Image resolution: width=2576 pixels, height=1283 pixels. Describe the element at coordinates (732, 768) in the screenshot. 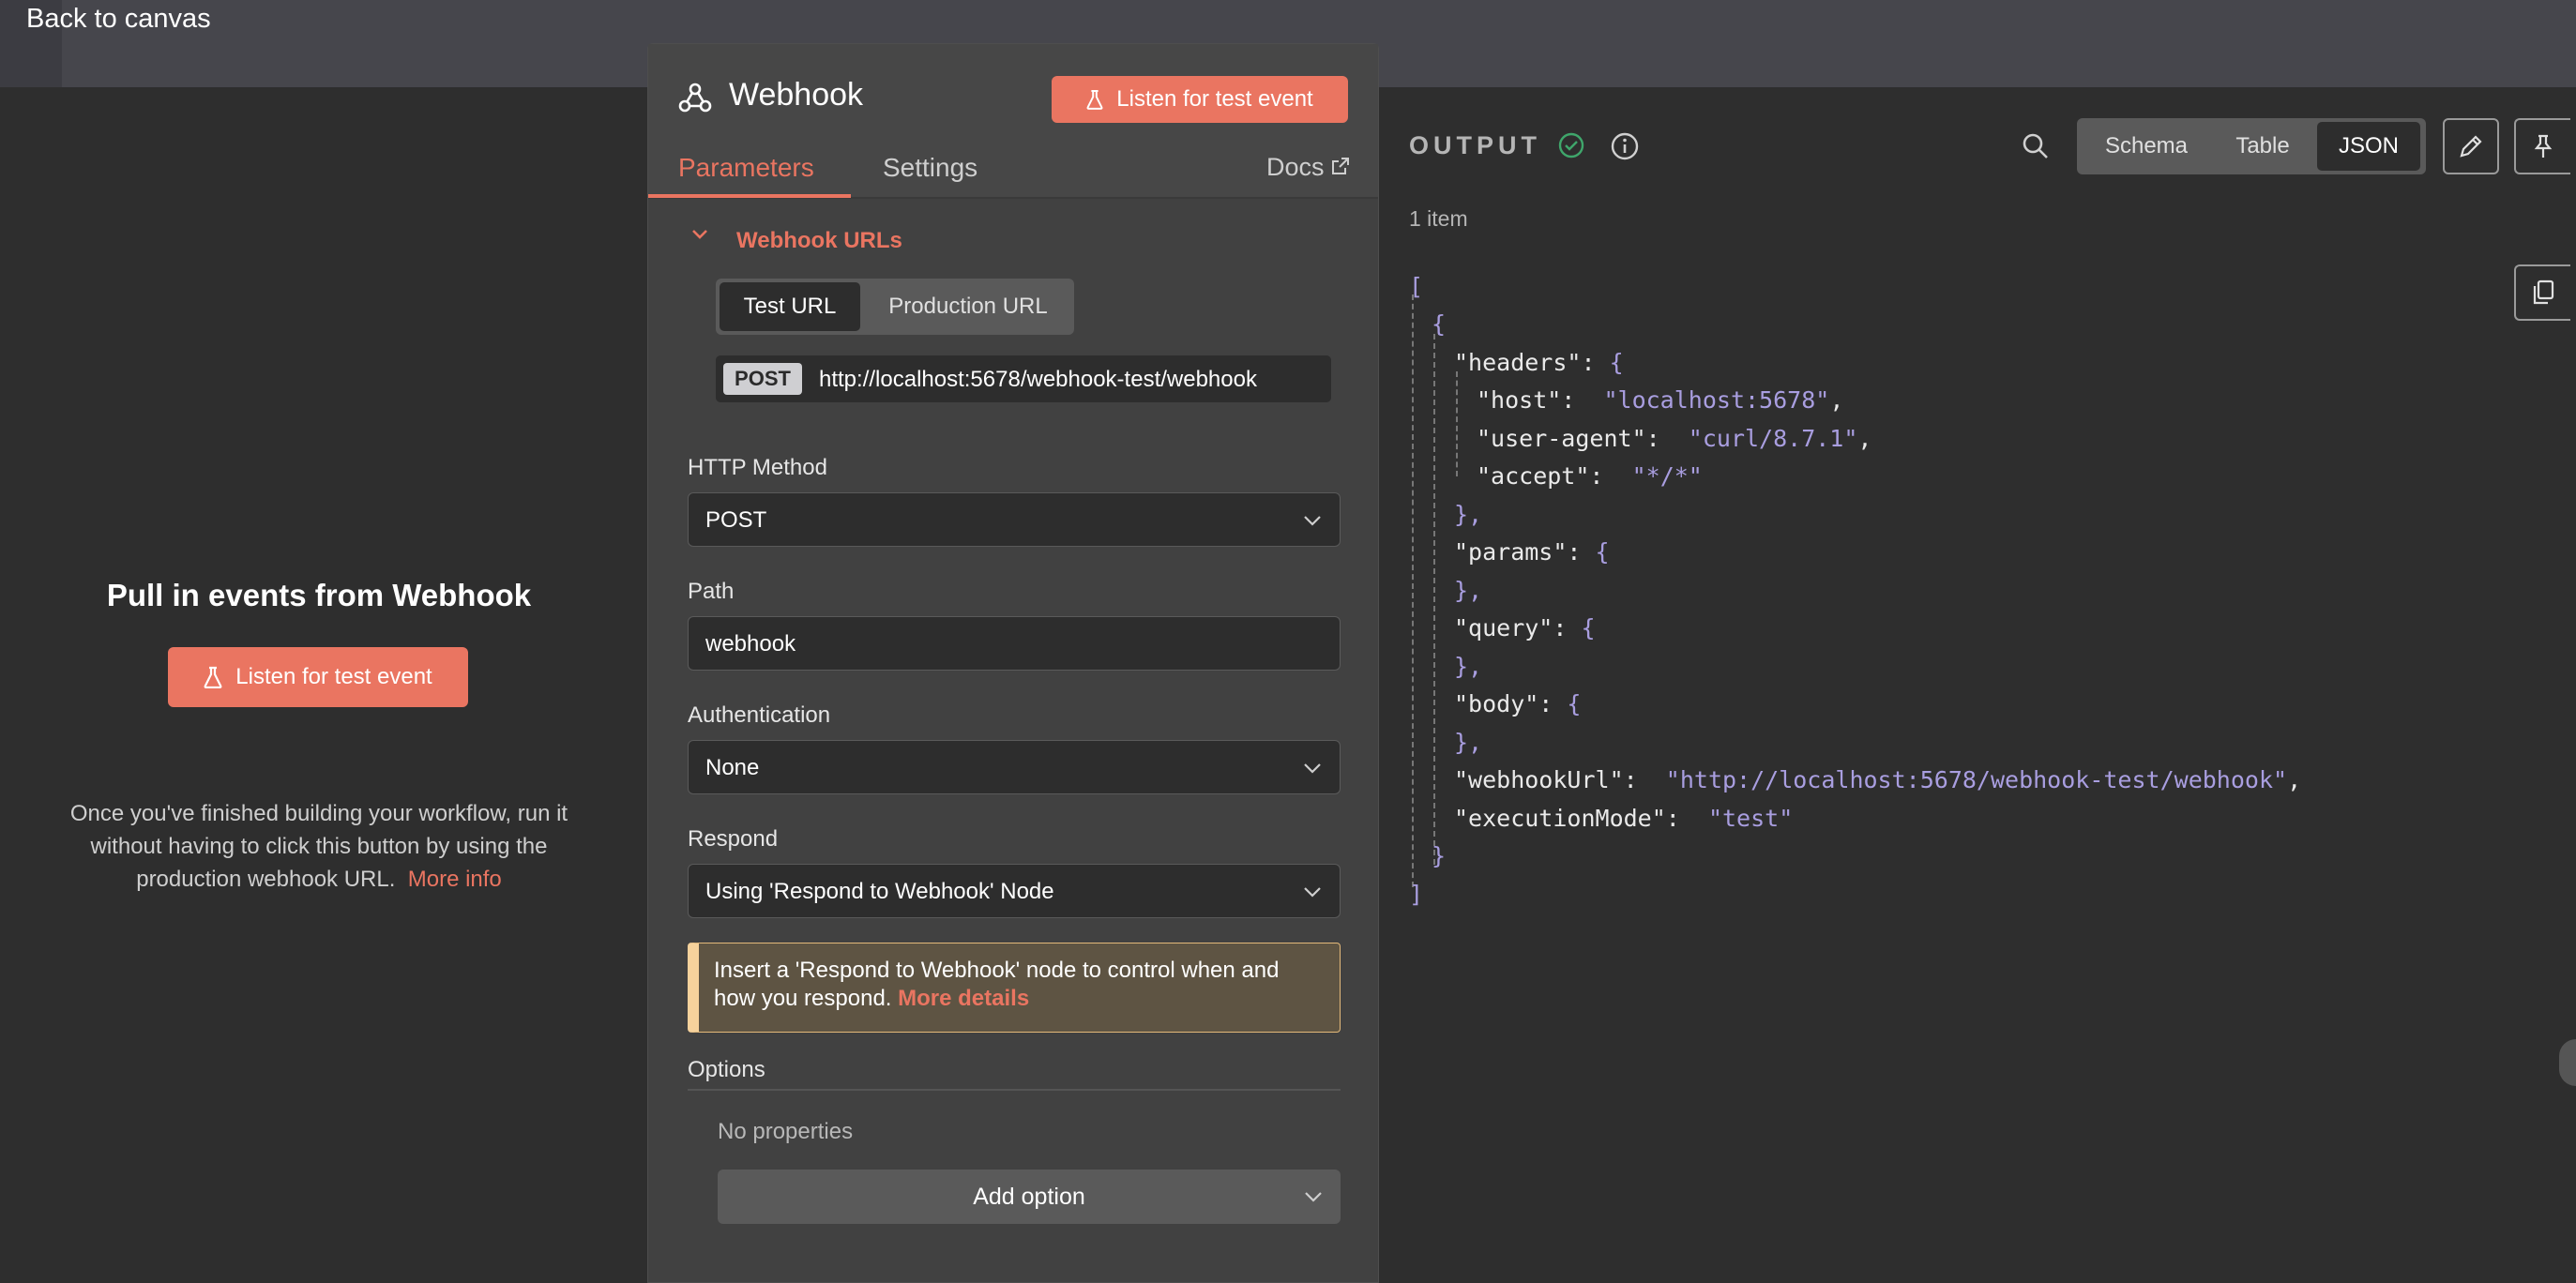

I see `authentication-value: None` at that location.